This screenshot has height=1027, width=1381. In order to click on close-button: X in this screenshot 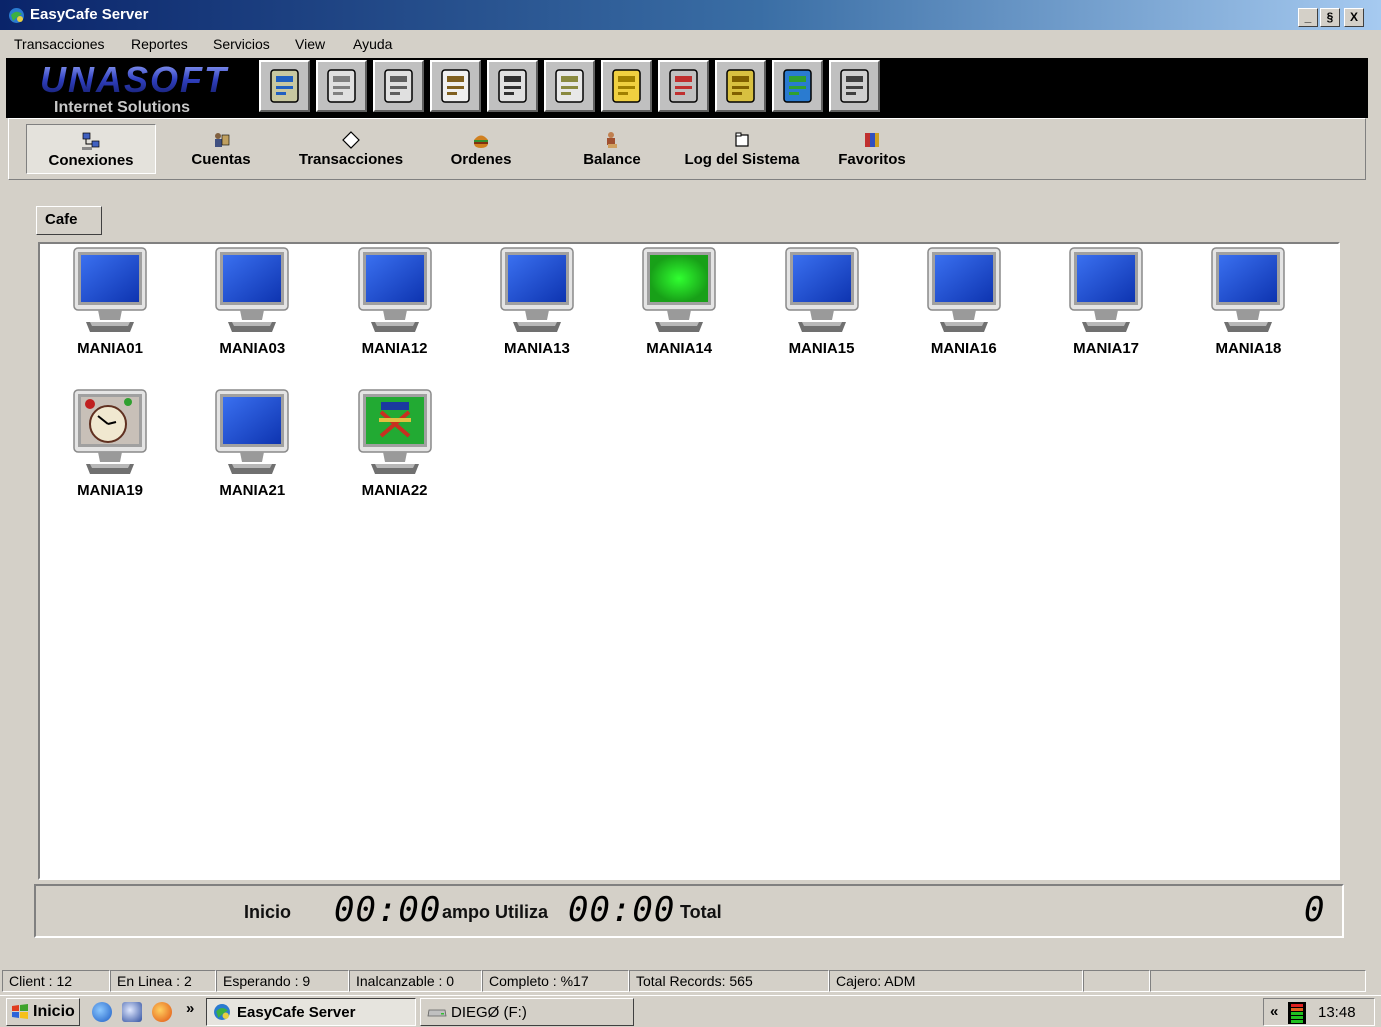, I will do `click(1354, 17)`.